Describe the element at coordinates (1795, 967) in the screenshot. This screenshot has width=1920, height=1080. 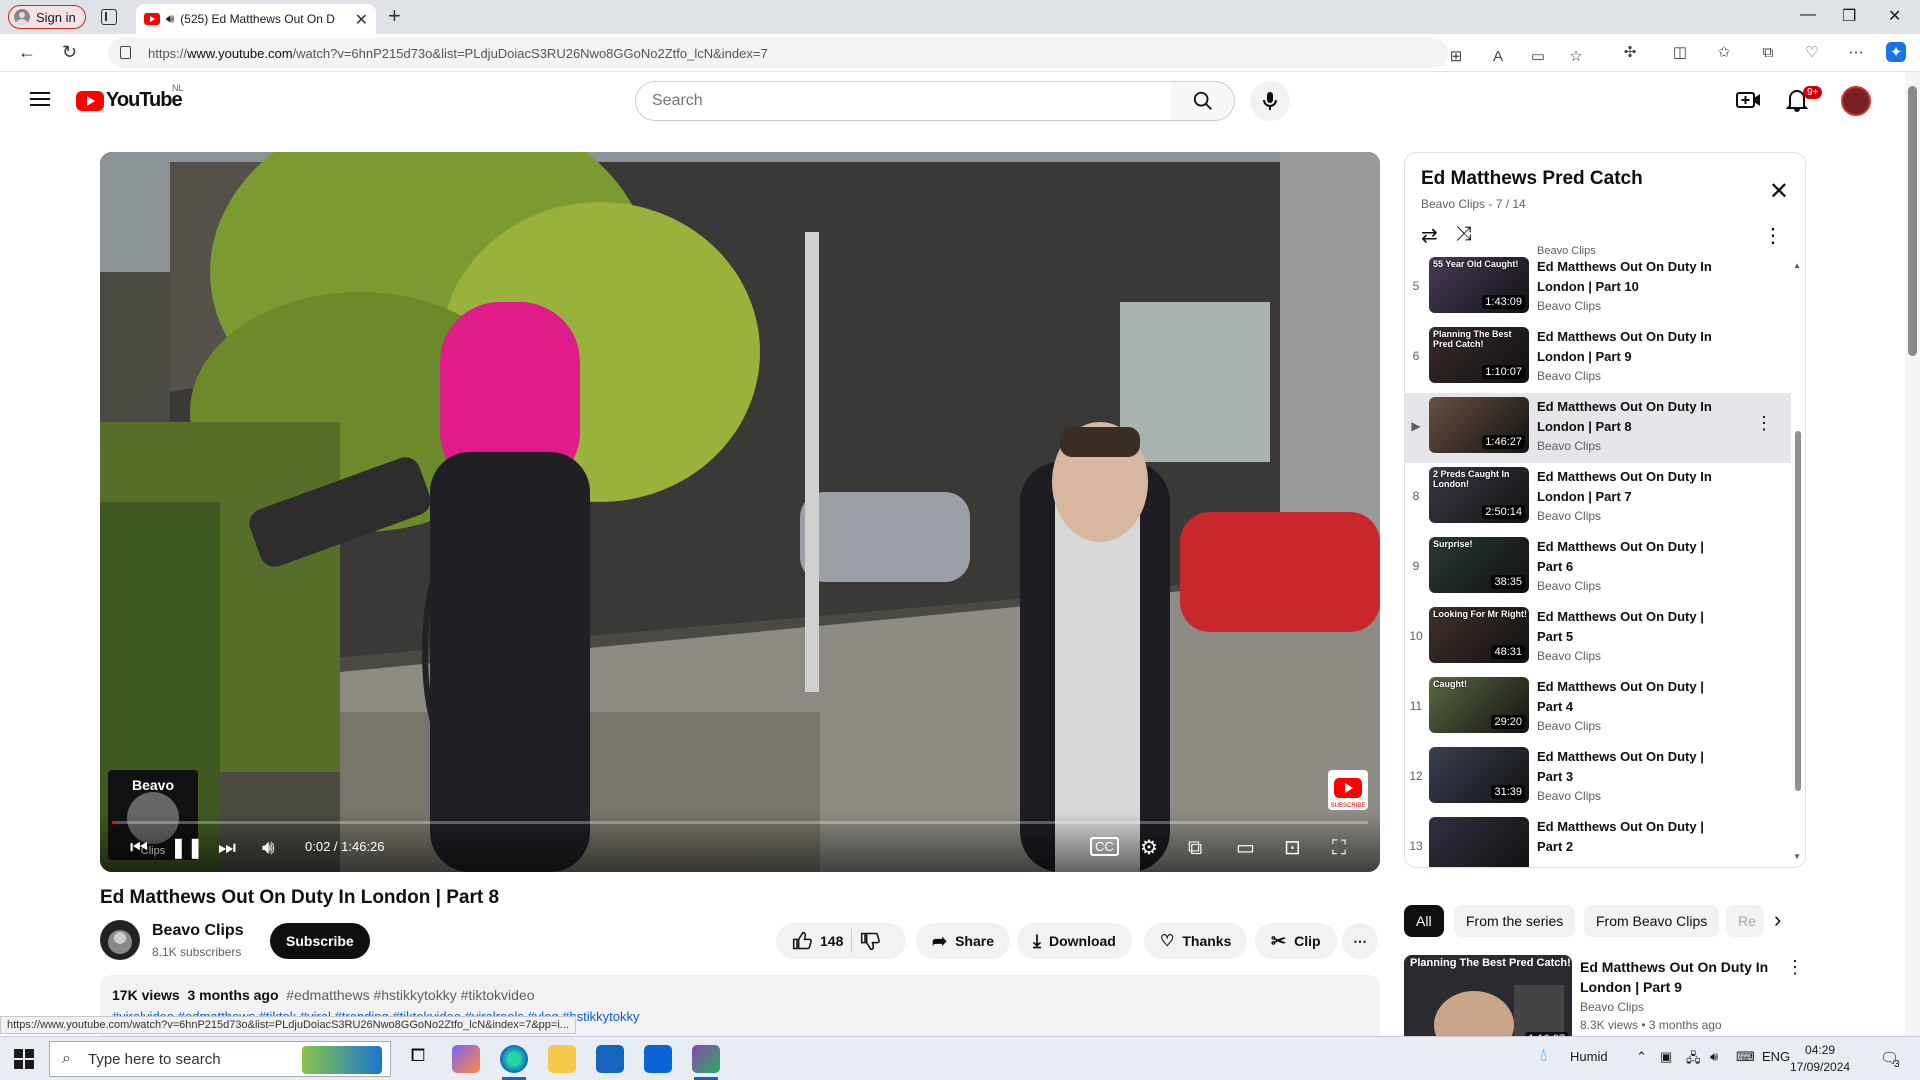
I see `recommended-more-icon: ⋮` at that location.